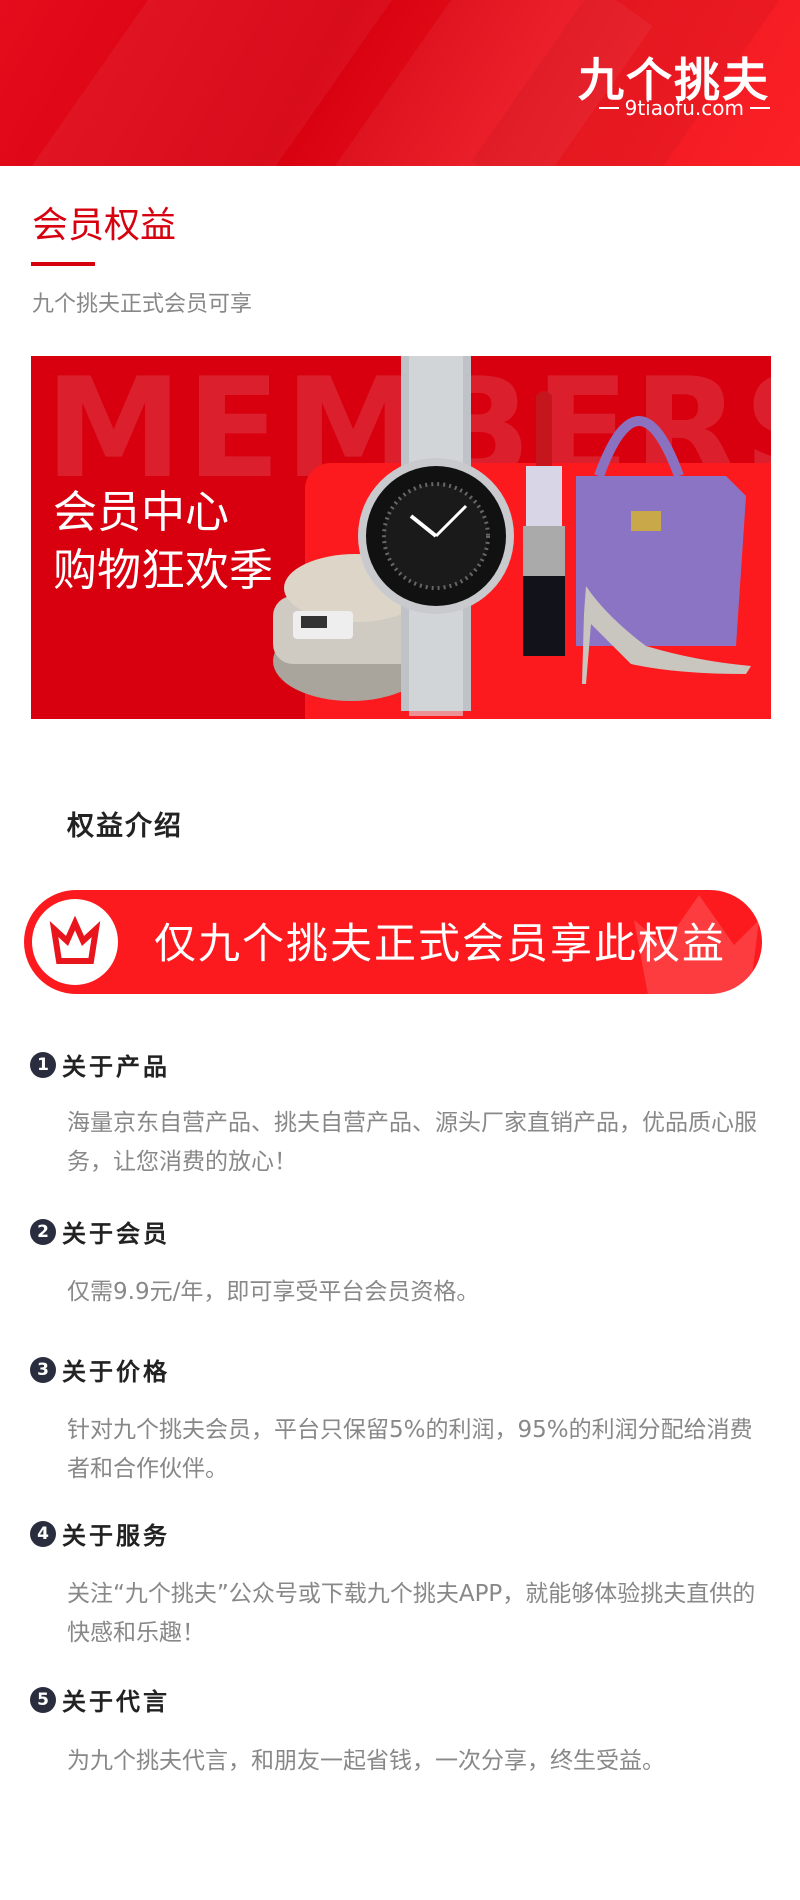 This screenshot has height=1900, width=800. I want to click on benefit-3-title: 3 关于价格, so click(100, 1369).